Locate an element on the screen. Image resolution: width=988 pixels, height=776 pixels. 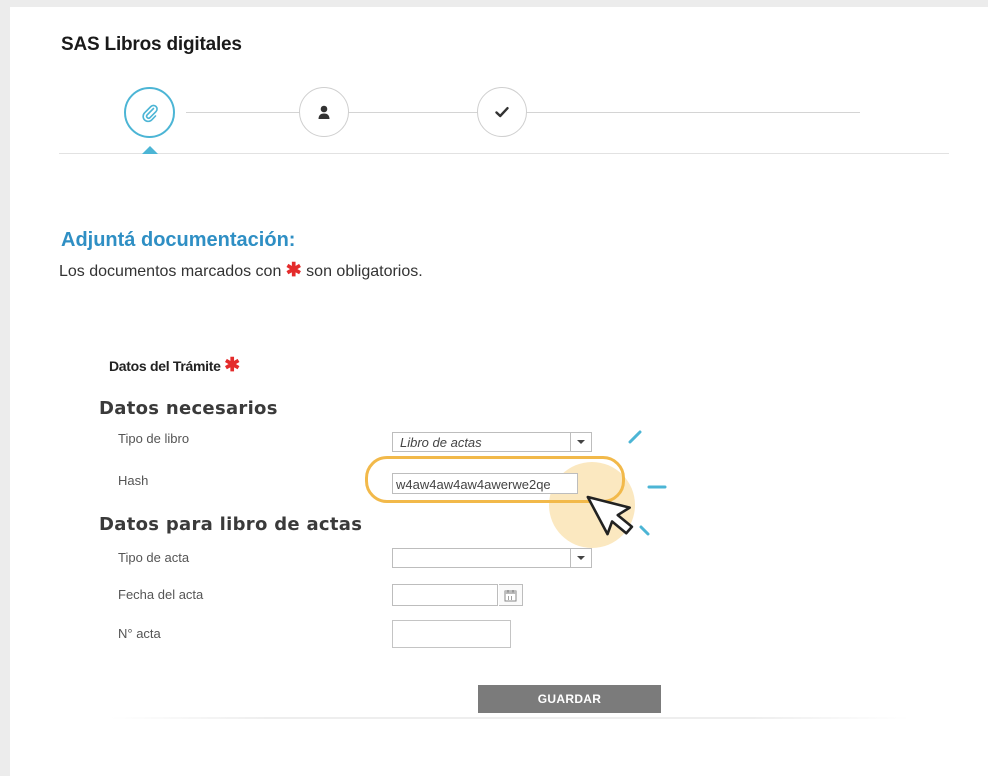
tramite-label: Datos del Trámite is located at coordinates (165, 366).